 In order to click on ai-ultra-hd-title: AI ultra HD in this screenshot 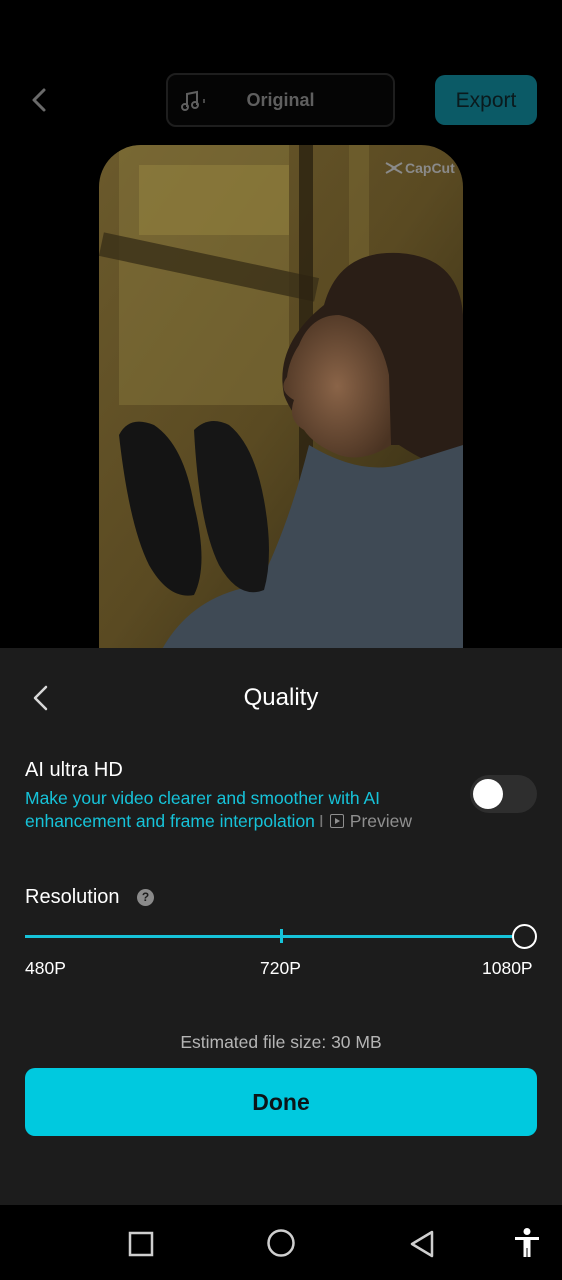, I will do `click(74, 770)`.